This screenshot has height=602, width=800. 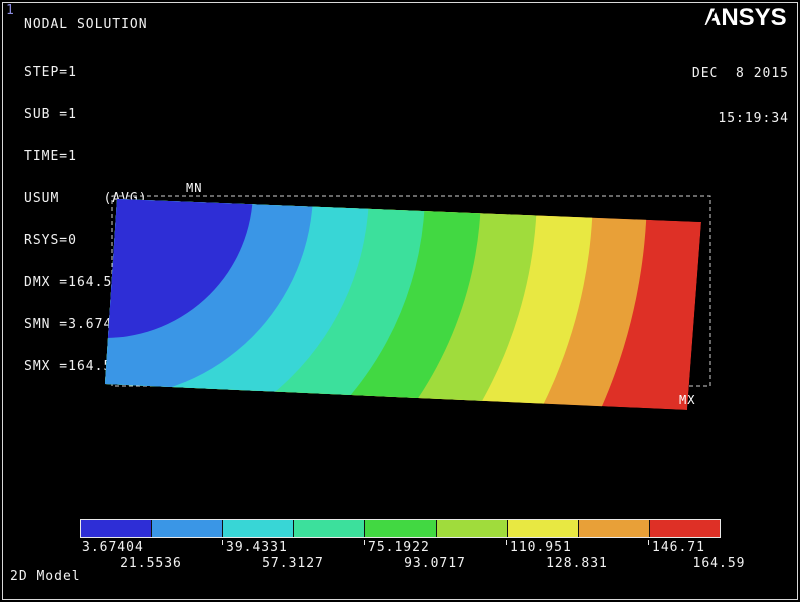 What do you see at coordinates (194, 188) in the screenshot?
I see `min-marker: MN` at bounding box center [194, 188].